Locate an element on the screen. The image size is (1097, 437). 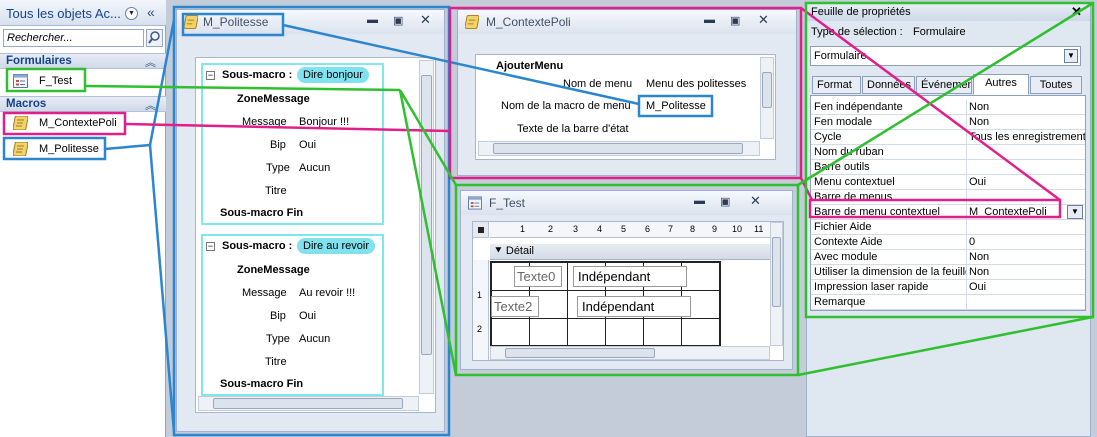
property-row: Nom du ruban is located at coordinates (948, 152).